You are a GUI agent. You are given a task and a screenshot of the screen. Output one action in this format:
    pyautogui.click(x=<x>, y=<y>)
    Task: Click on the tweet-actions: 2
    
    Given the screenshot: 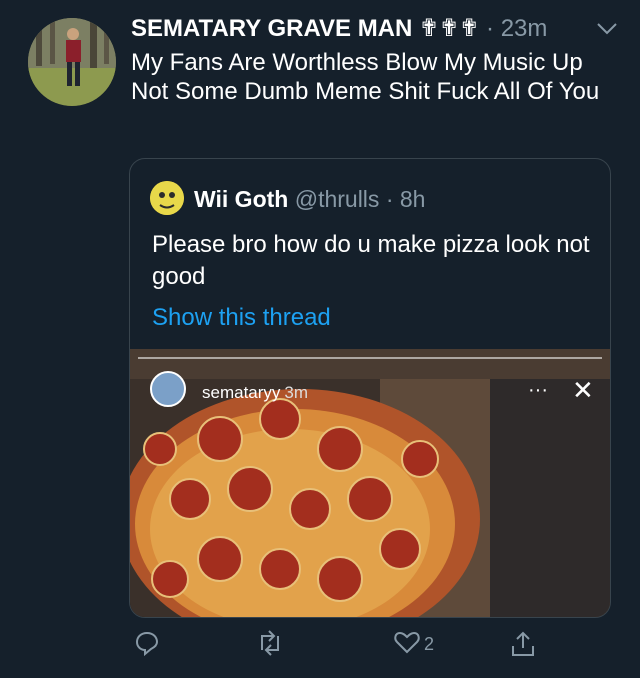 What is the action you would take?
    pyautogui.click(x=320, y=650)
    